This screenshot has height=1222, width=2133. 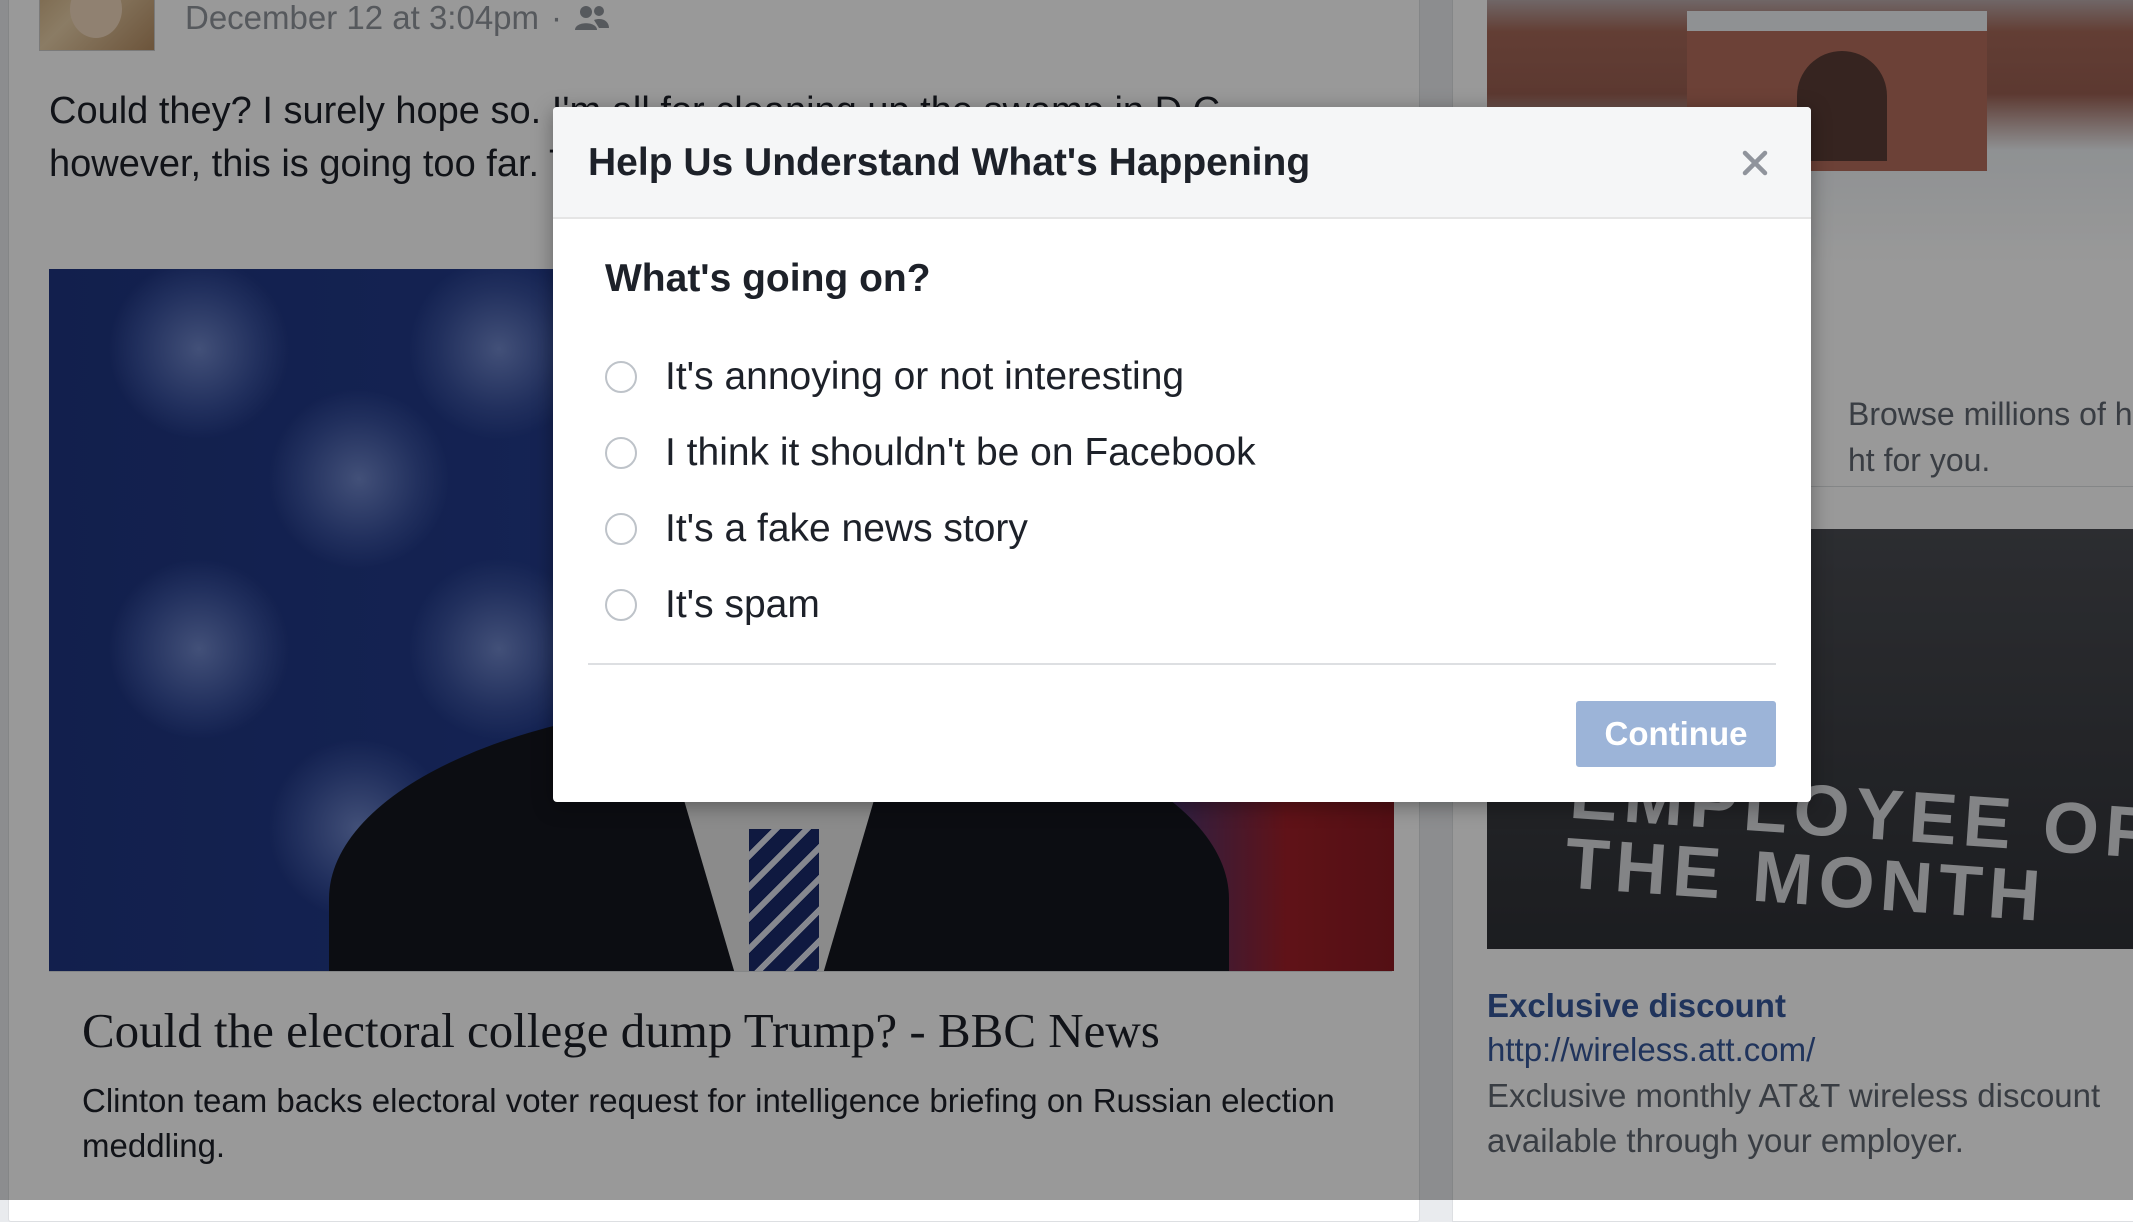 I want to click on close-icon, so click(x=1755, y=163).